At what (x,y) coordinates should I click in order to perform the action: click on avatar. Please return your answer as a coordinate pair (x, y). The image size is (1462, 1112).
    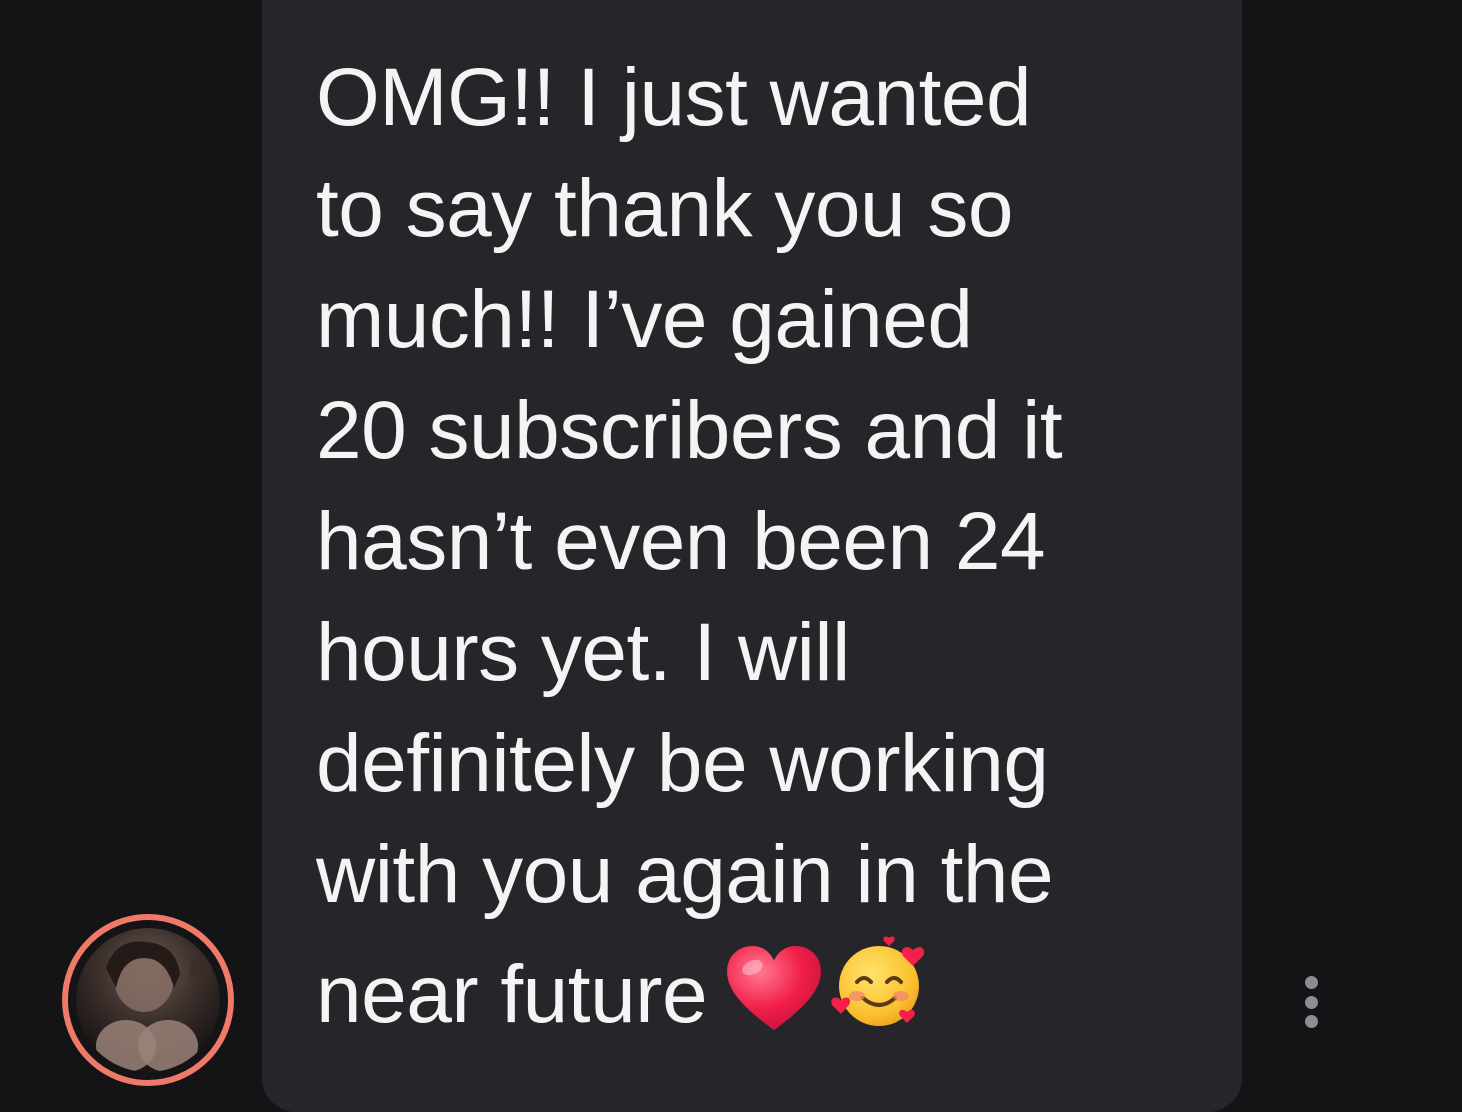
    Looking at the image, I should click on (148, 1000).